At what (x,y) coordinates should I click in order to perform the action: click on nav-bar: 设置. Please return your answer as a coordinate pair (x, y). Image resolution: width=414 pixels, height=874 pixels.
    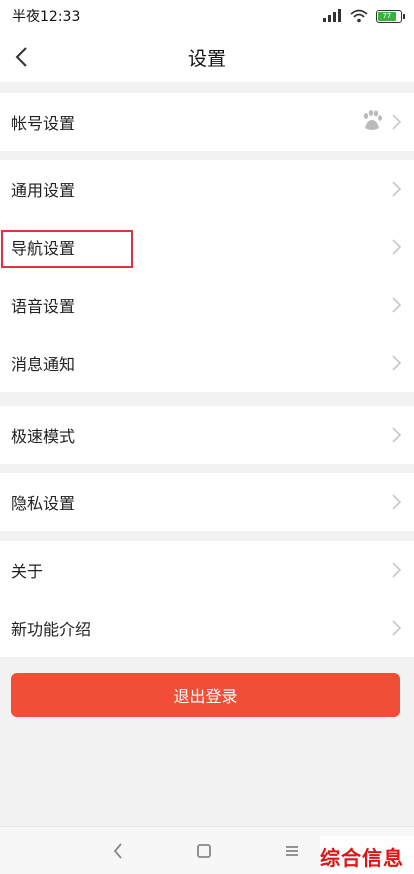
    Looking at the image, I should click on (207, 57).